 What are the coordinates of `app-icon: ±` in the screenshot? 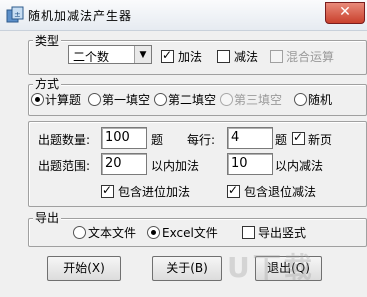 It's located at (15, 14).